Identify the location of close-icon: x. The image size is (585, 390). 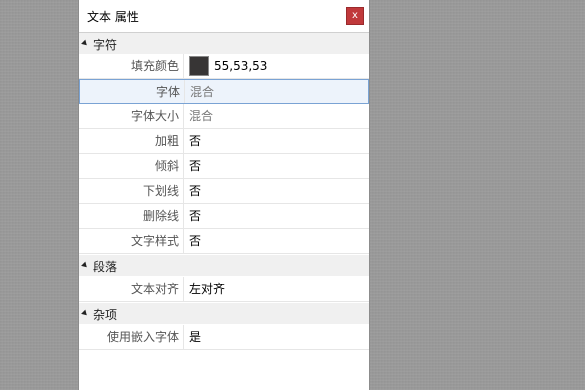
(355, 15).